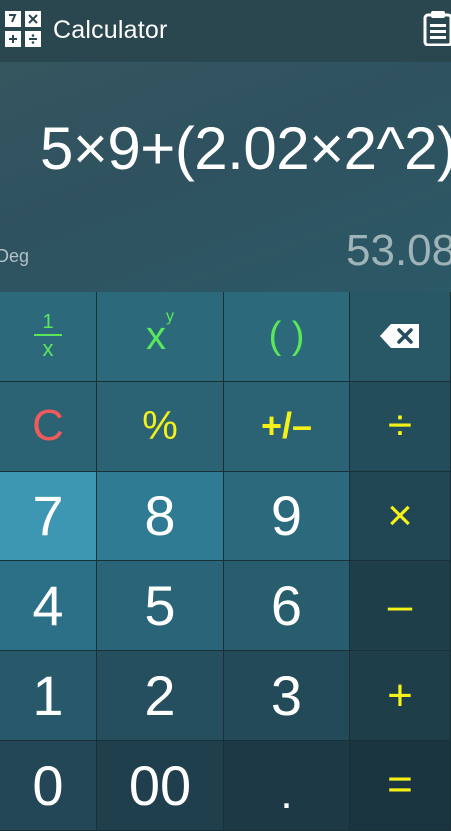 The height and width of the screenshot is (831, 451). I want to click on digit-4-label: 4, so click(48, 606).